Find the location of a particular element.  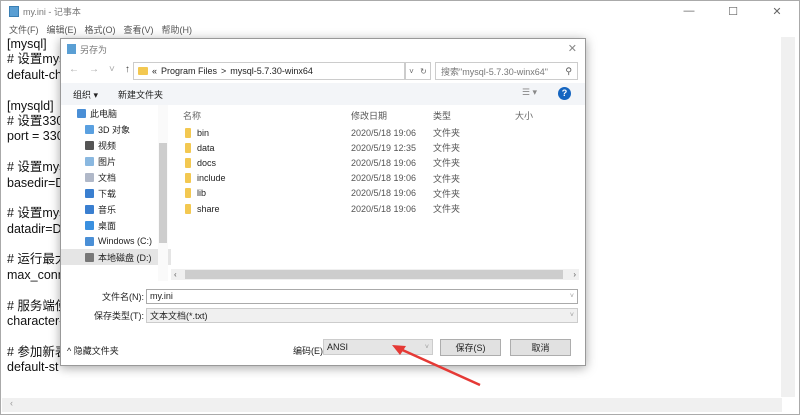

window-title: my.ini - 记事本 is located at coordinates (52, 11).